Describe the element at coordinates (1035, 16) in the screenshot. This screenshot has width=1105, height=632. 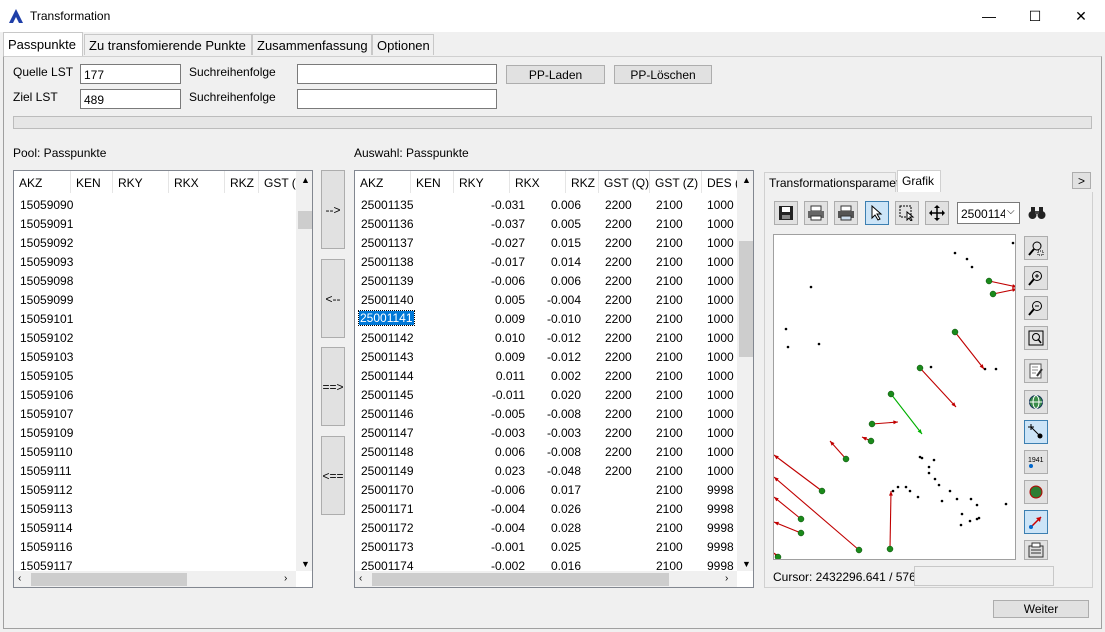
I see `maximize-button: ☐` at that location.